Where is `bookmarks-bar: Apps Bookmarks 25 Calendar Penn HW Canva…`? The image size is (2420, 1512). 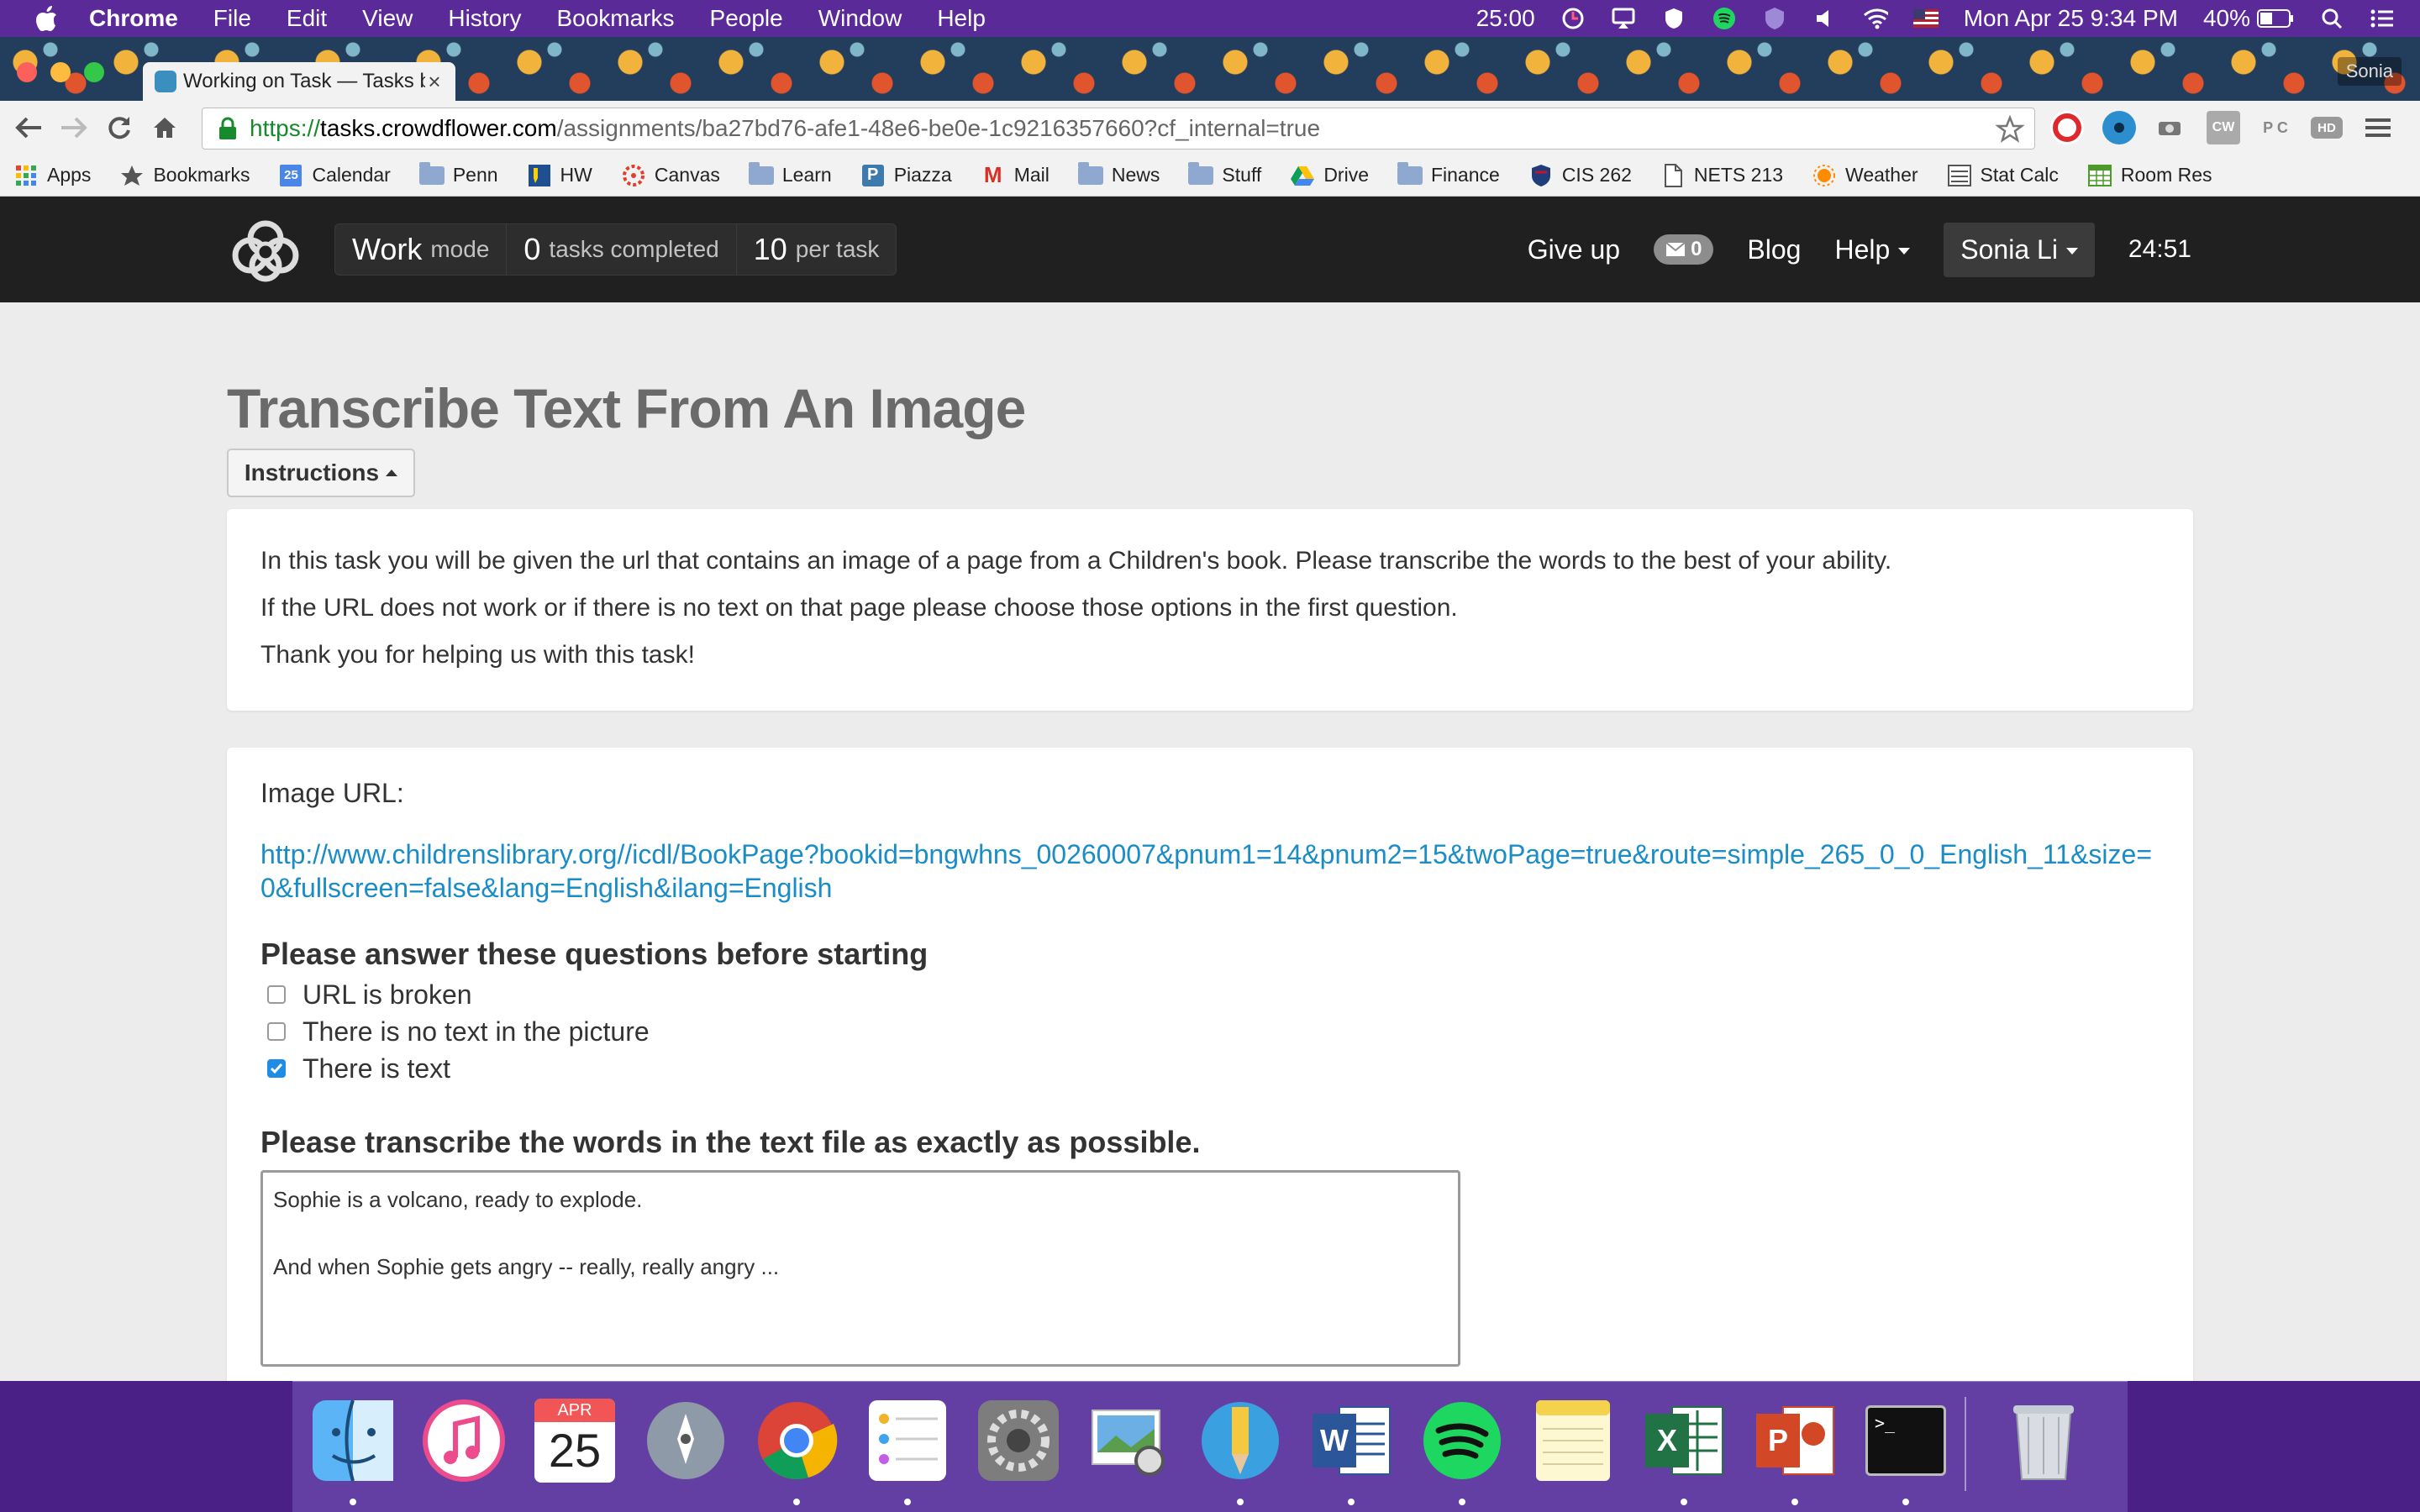 bookmarks-bar: Apps Bookmarks 25 Calendar Penn HW Canva… is located at coordinates (1210, 176).